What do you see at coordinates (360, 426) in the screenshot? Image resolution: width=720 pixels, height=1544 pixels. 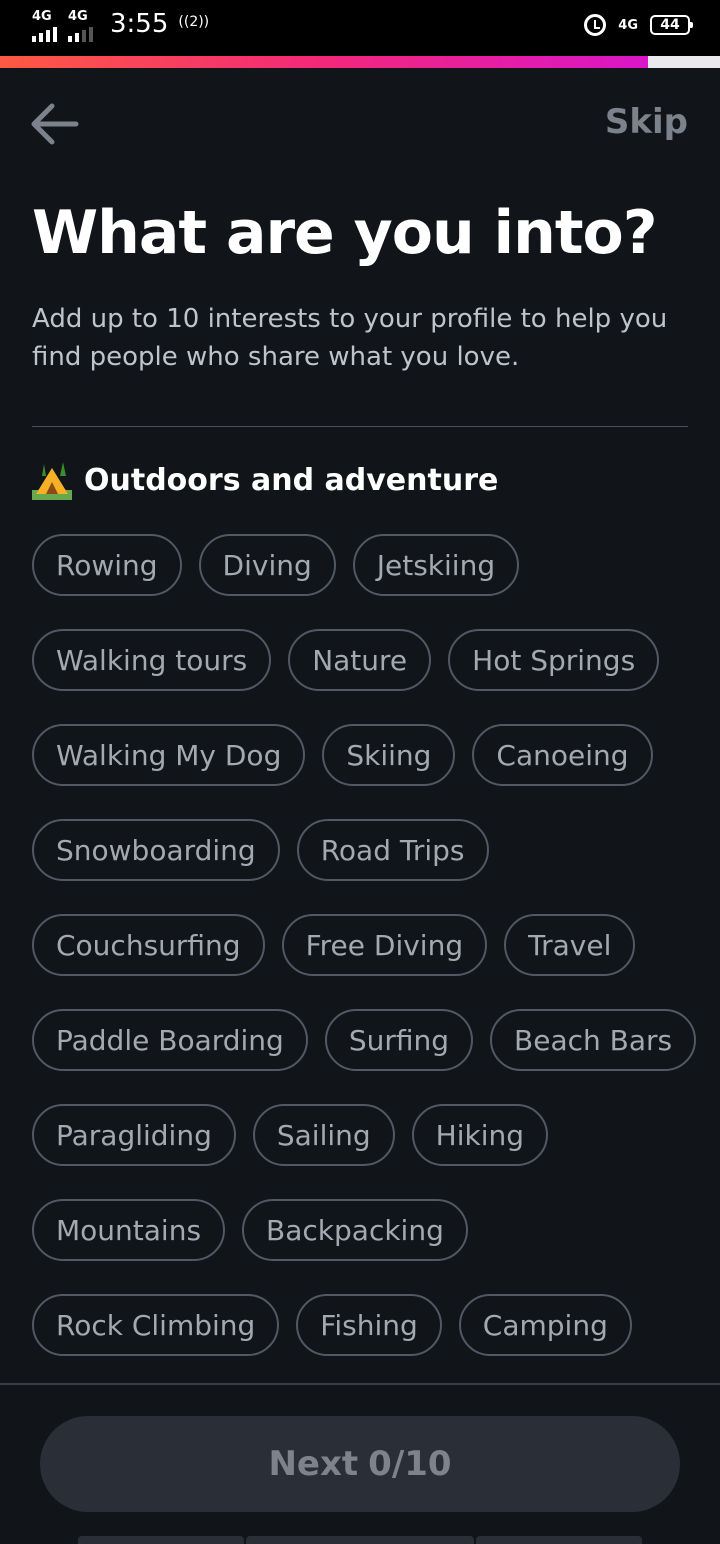 I see `divider` at bounding box center [360, 426].